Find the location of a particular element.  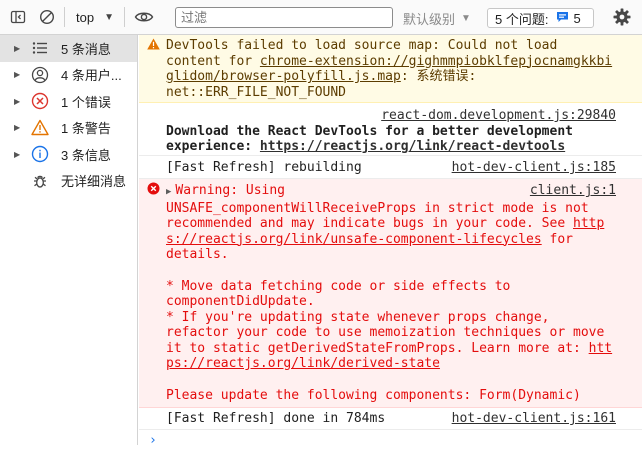

log-text: experience: is located at coordinates (213, 146).